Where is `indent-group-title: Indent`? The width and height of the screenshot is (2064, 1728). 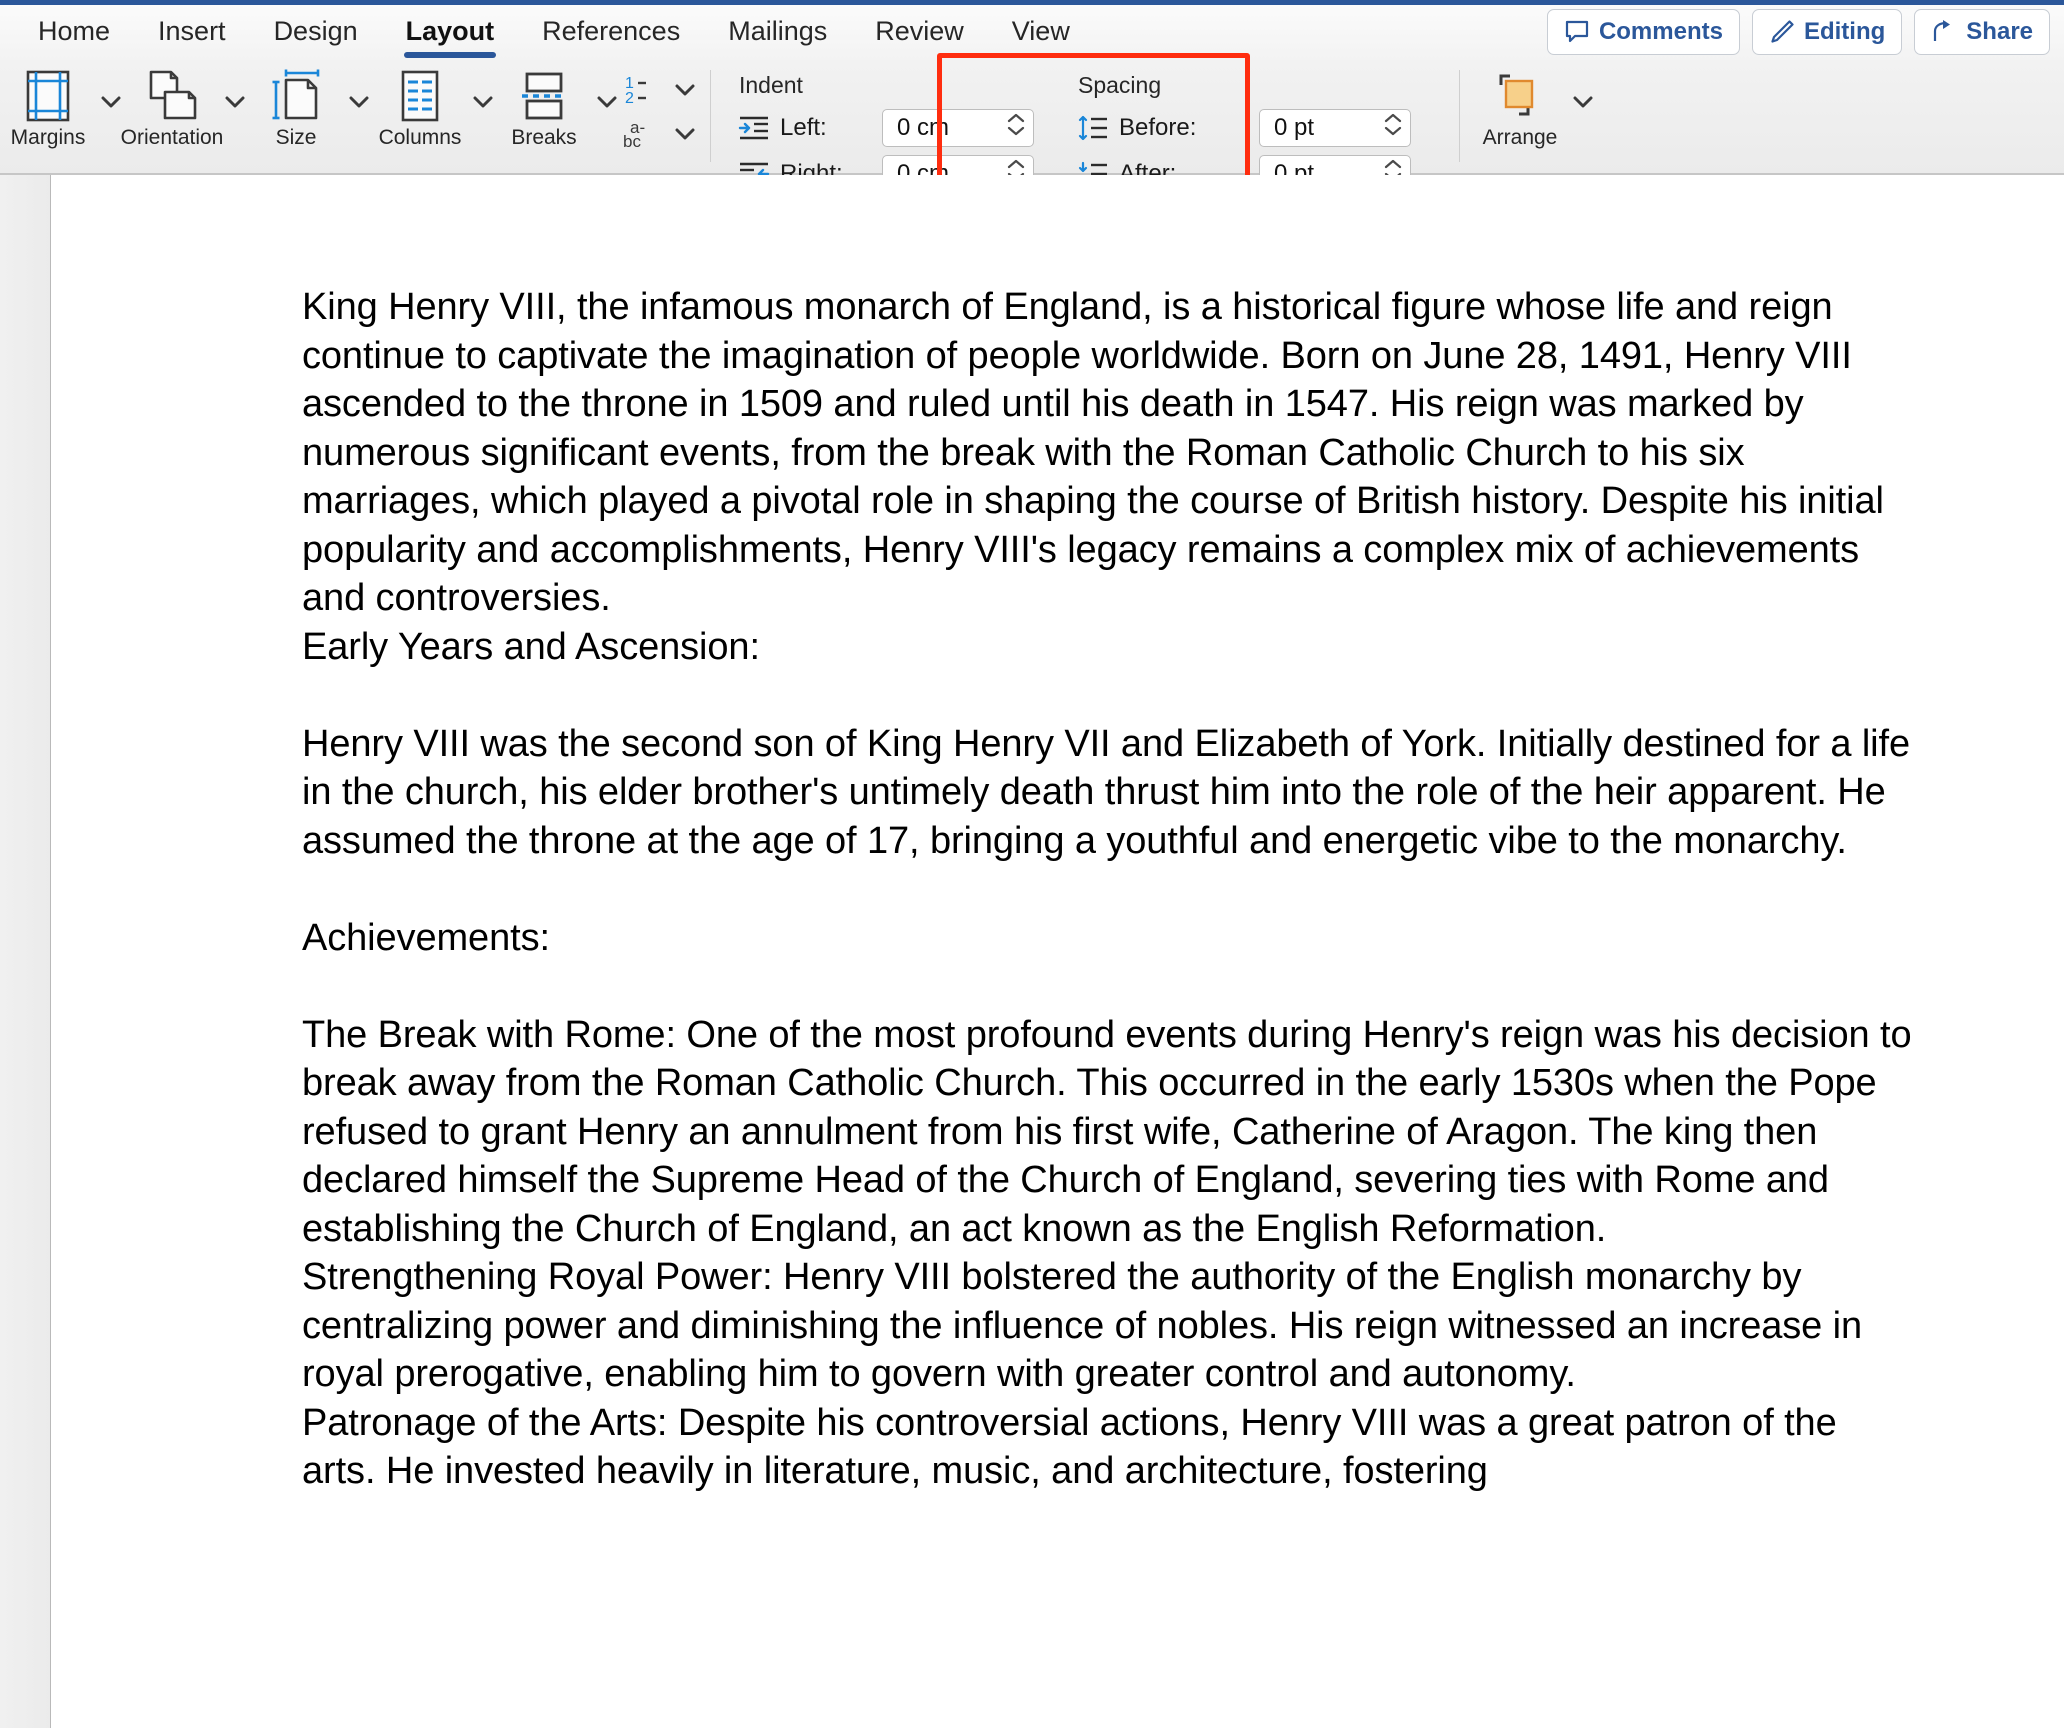 indent-group-title: Indent is located at coordinates (771, 85).